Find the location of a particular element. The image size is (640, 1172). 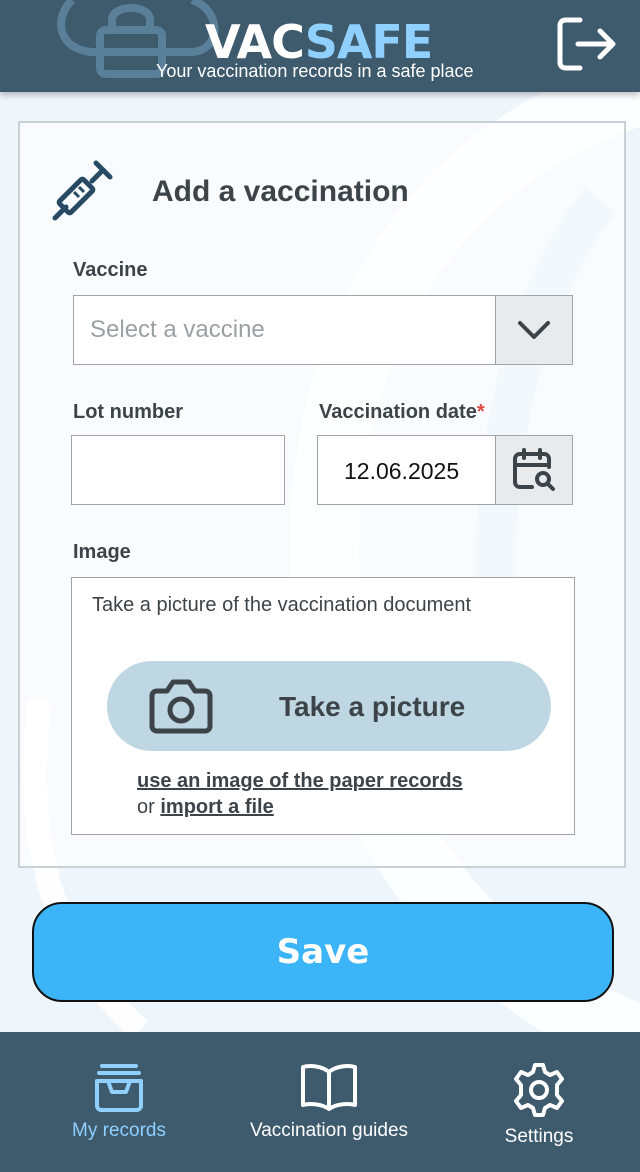

nav-item-vaccination-guides: Vaccination guides is located at coordinates (329, 1102).